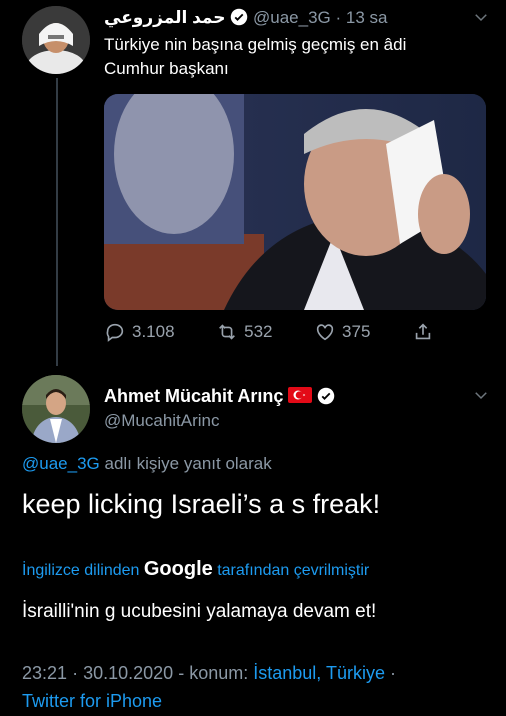  I want to click on like-button: 375, so click(342, 332).